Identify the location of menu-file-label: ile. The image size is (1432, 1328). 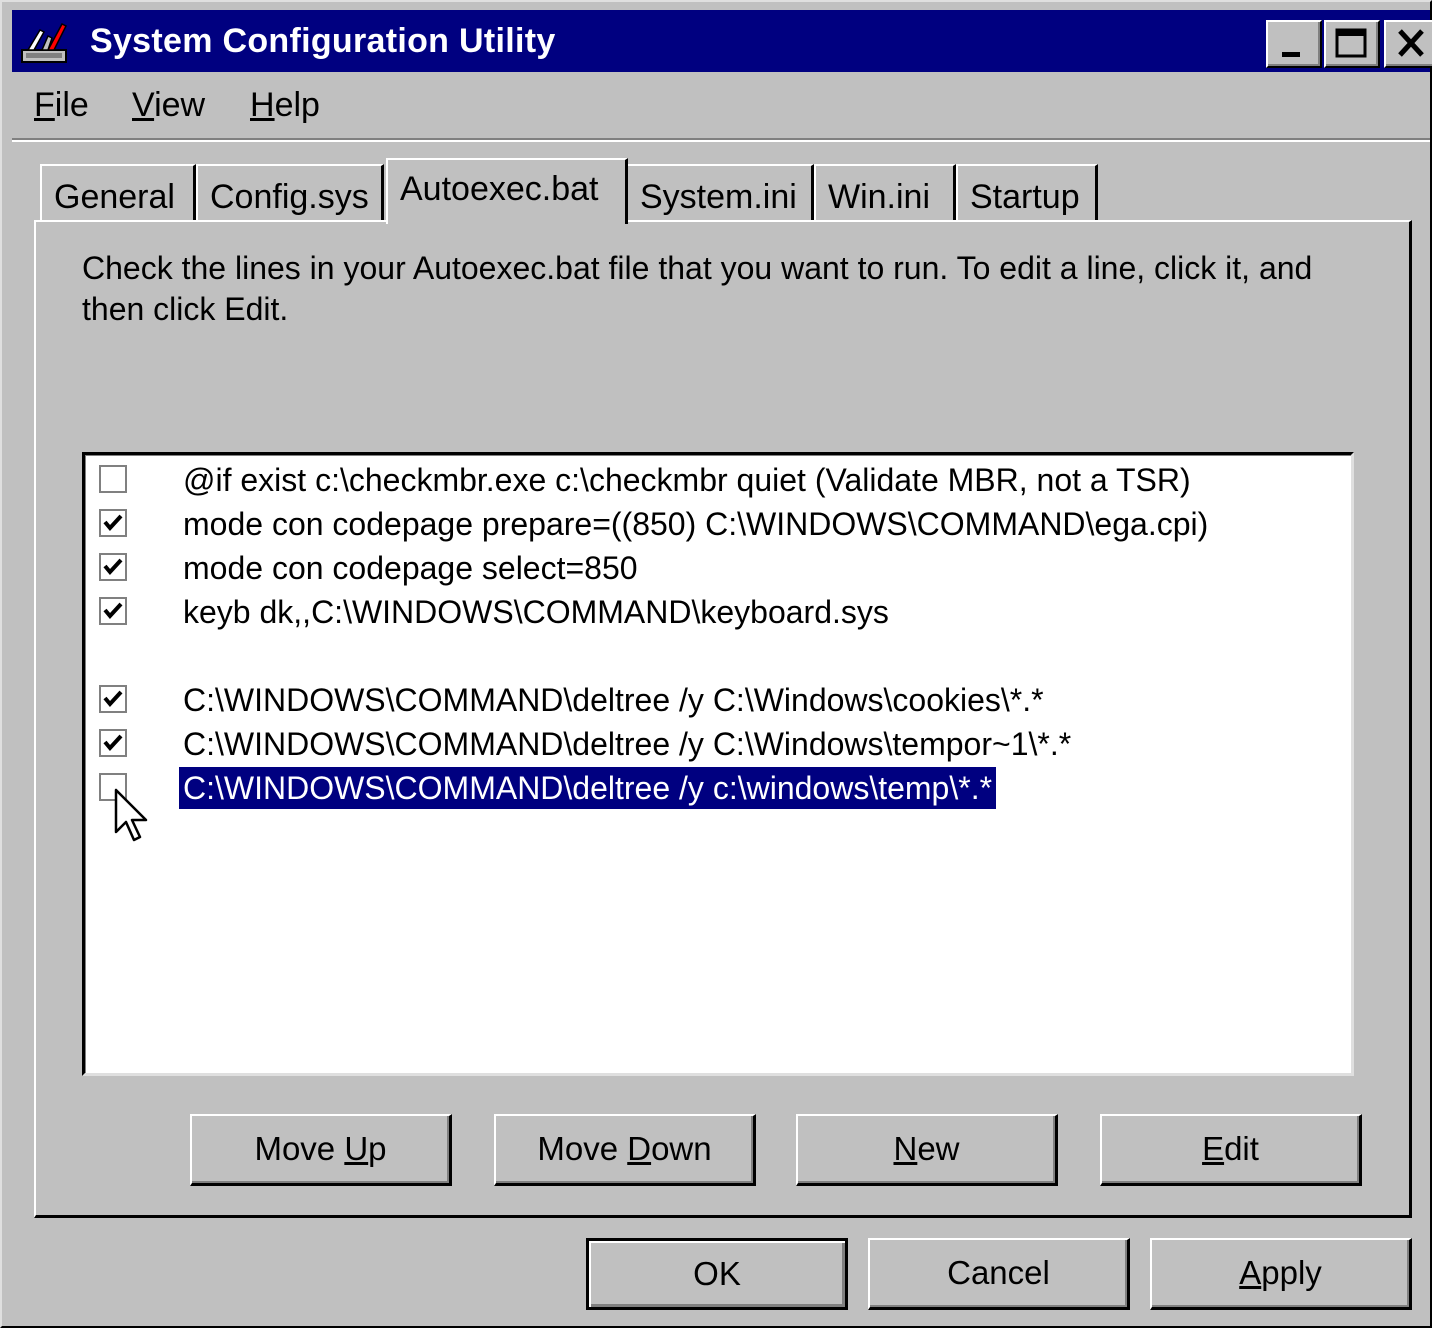
(71, 105).